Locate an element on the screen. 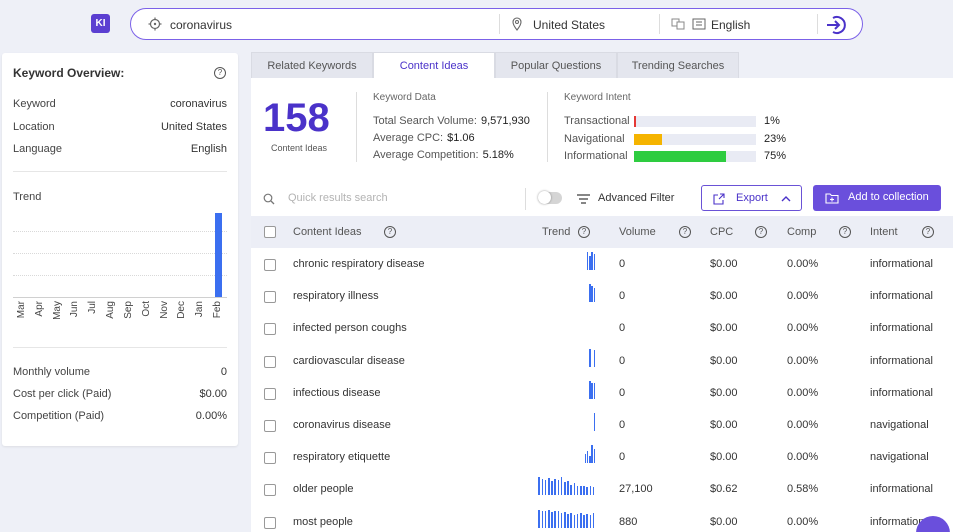  search-icon is located at coordinates (155, 24).